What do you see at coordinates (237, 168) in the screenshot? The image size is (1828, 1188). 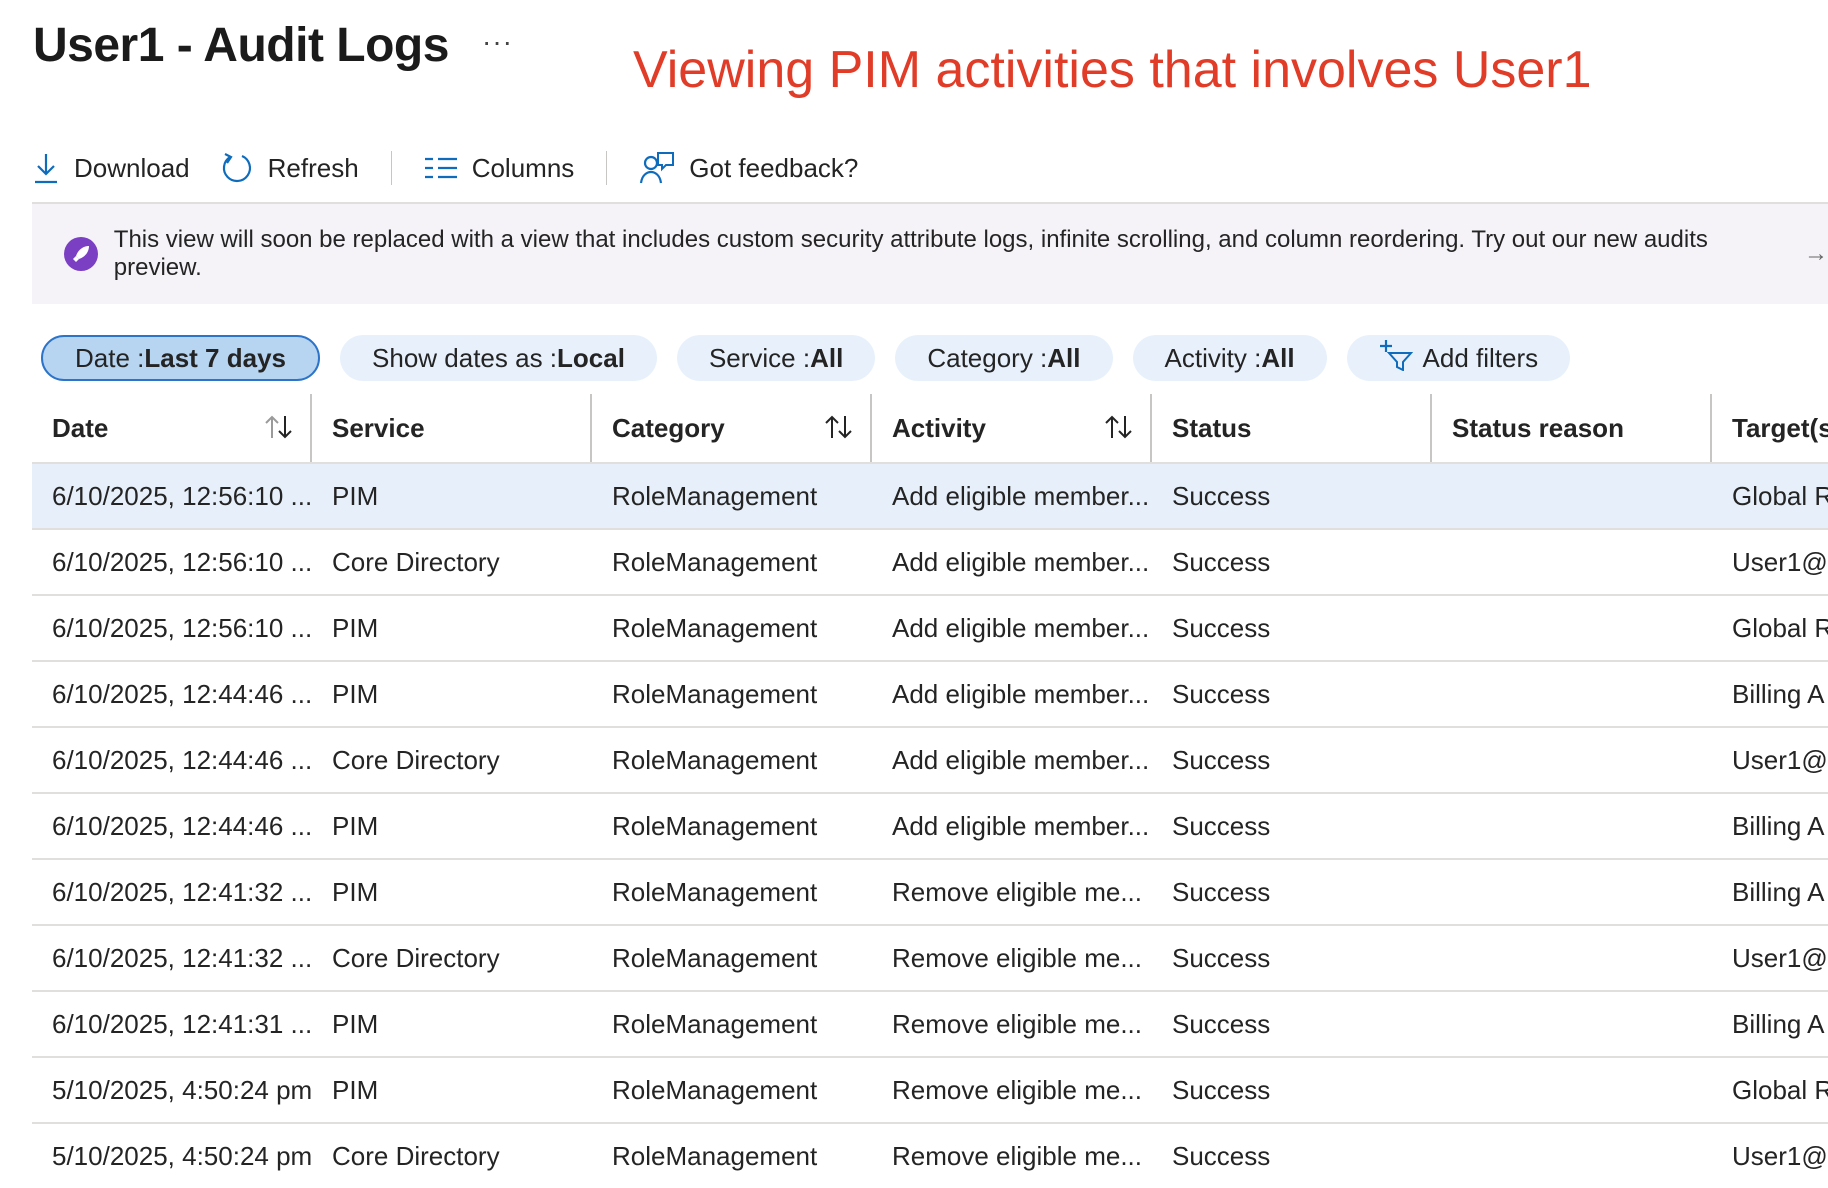 I see `refresh-icon` at bounding box center [237, 168].